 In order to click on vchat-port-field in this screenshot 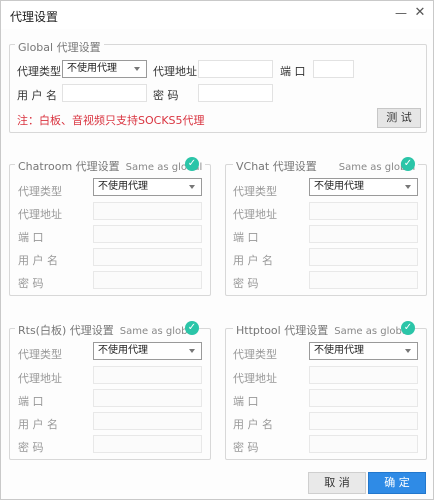, I will do `click(363, 234)`.